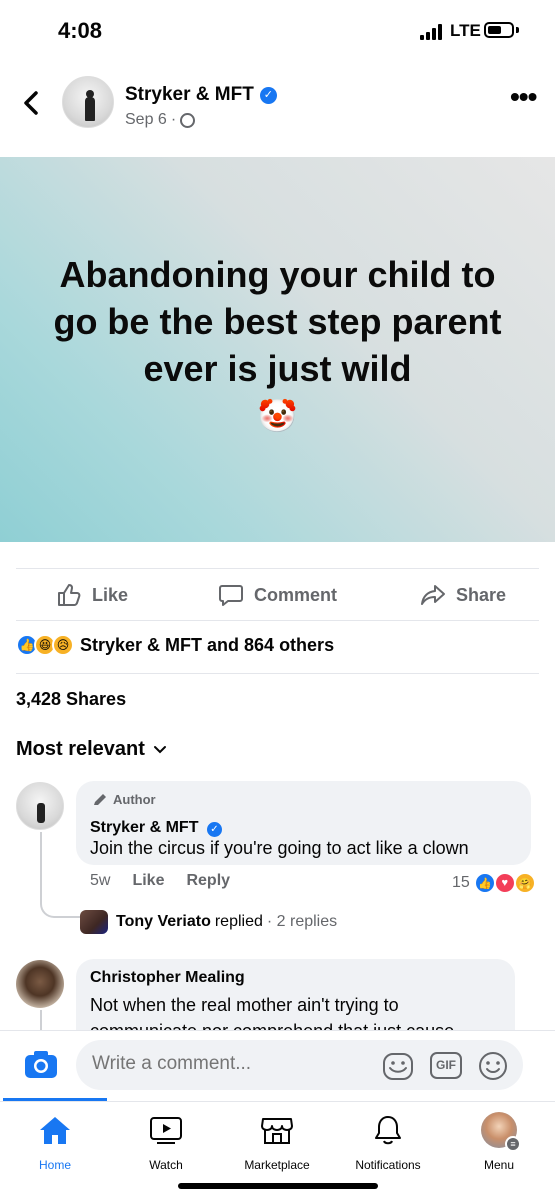  What do you see at coordinates (54, 1165) in the screenshot?
I see `tab-home-label: Home` at bounding box center [54, 1165].